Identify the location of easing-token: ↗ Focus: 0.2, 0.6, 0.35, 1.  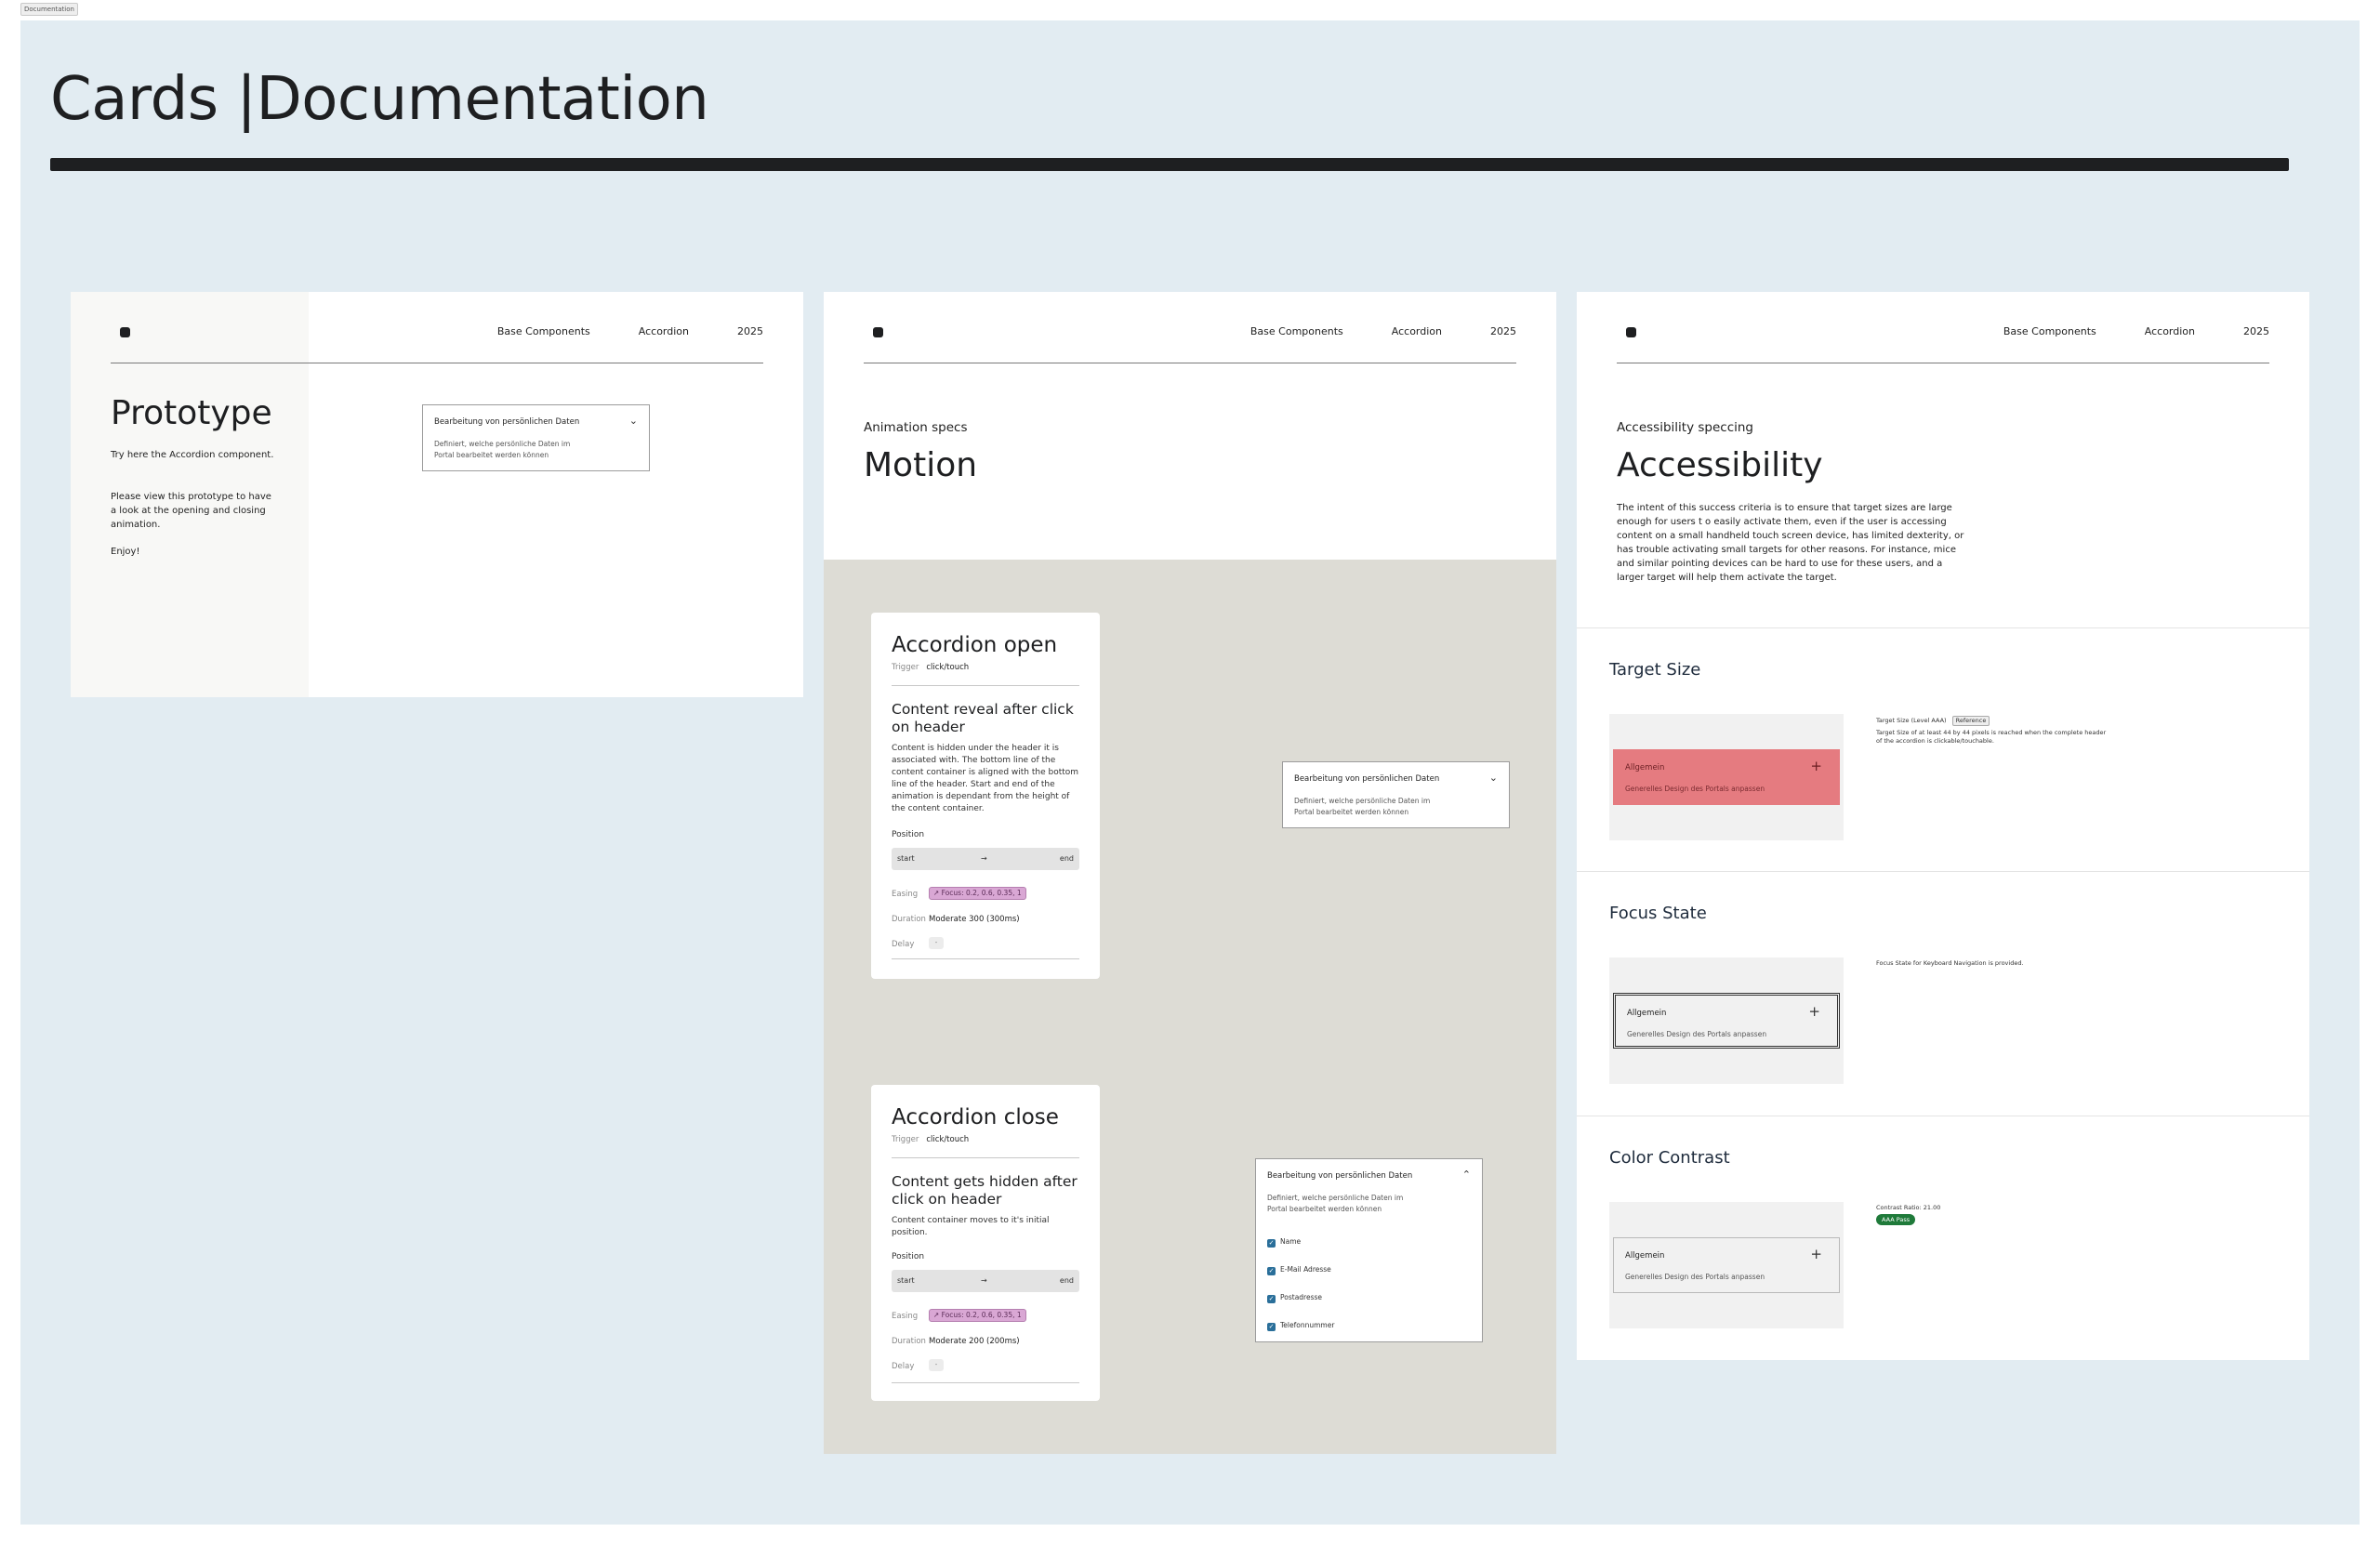
(977, 894).